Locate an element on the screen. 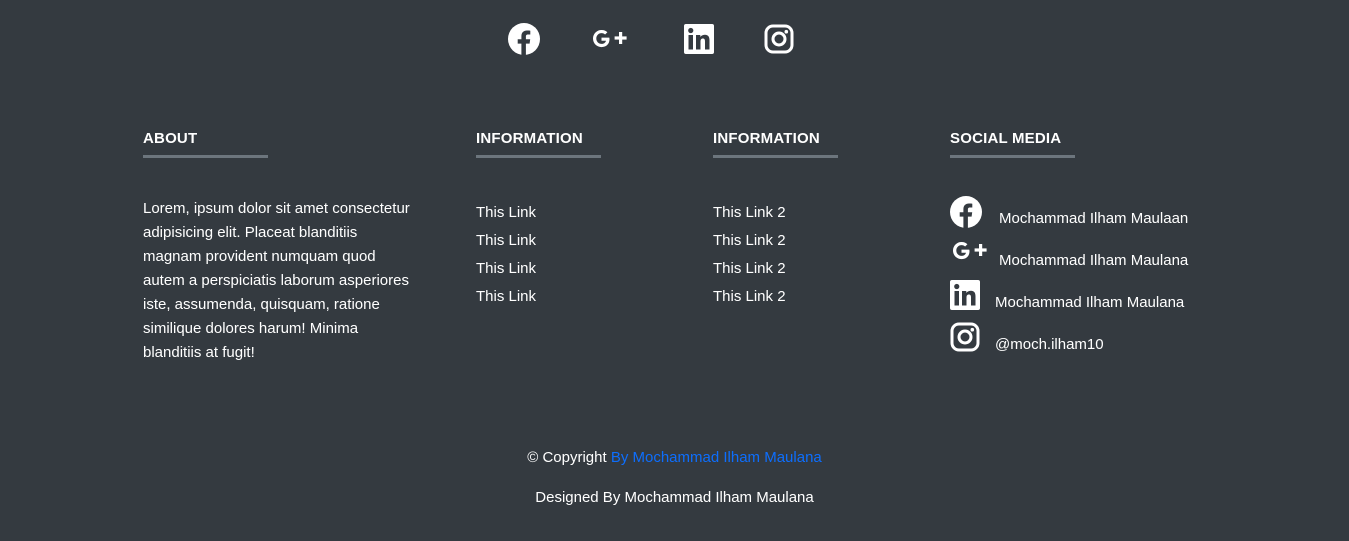 This screenshot has height=541, width=1349. social-item-label: @moch.ilham10 is located at coordinates (1049, 344).